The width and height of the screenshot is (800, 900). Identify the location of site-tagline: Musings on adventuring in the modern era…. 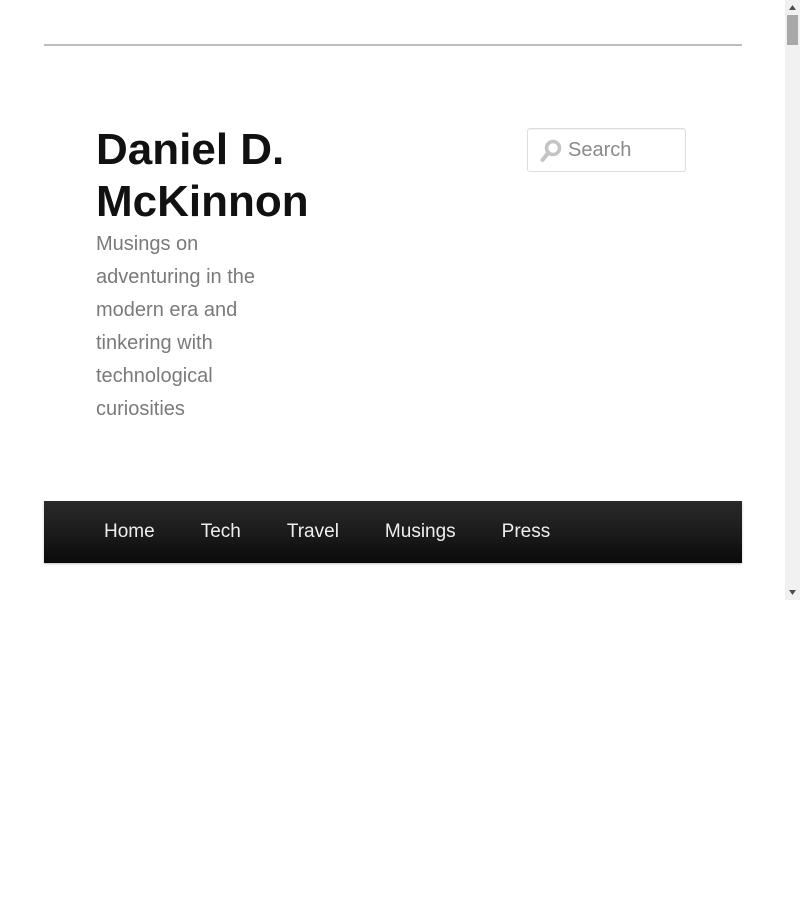
(176, 326).